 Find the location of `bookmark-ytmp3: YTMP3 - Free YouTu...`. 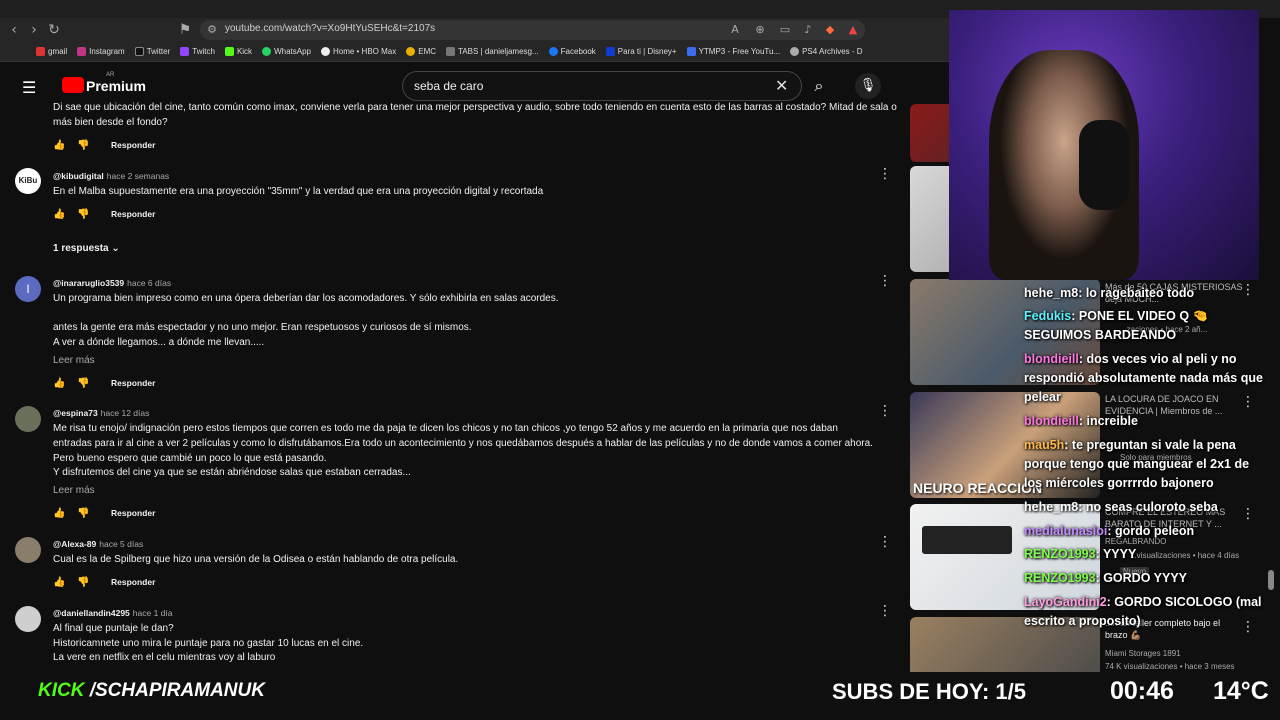

bookmark-ytmp3: YTMP3 - Free YouTu... is located at coordinates (733, 51).